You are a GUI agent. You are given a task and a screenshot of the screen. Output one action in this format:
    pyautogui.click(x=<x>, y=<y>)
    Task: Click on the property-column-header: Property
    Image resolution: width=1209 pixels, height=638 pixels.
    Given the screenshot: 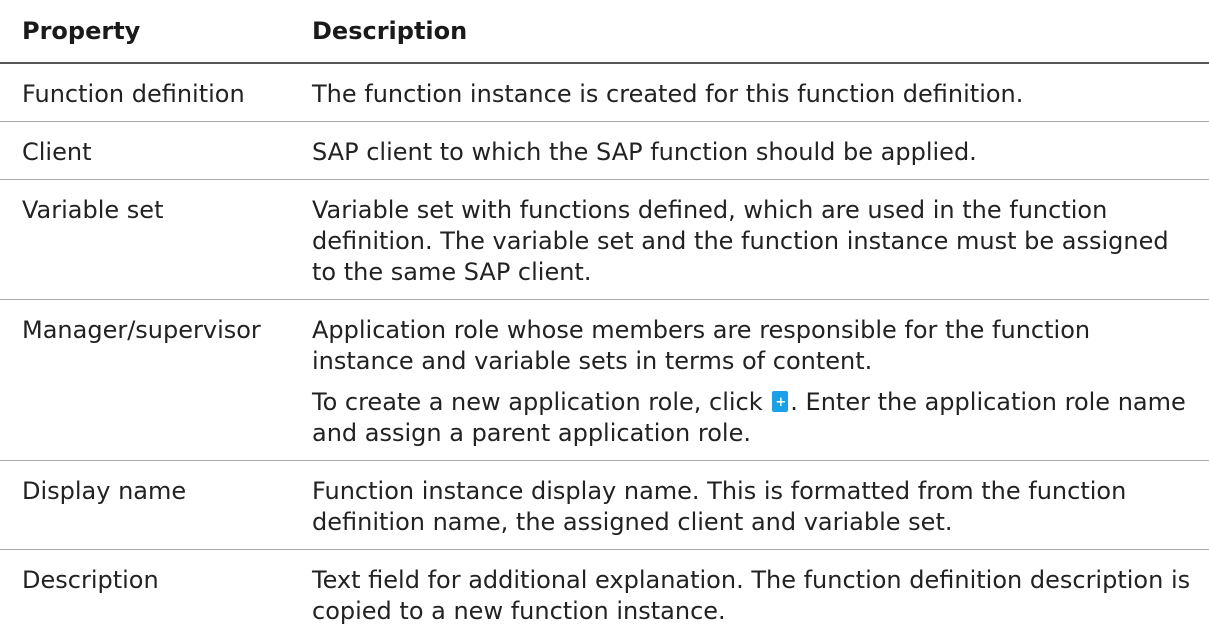 What is the action you would take?
    pyautogui.click(x=145, y=31)
    